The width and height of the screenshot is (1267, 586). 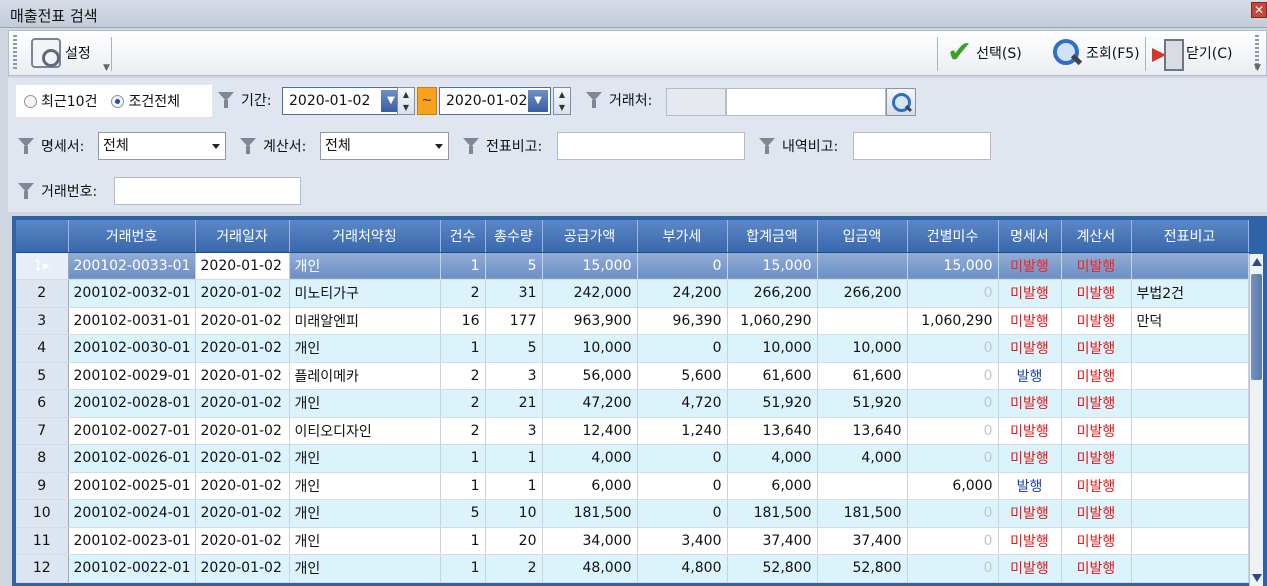 What do you see at coordinates (862, 458) in the screenshot?
I see `paid-cell: 4,000` at bounding box center [862, 458].